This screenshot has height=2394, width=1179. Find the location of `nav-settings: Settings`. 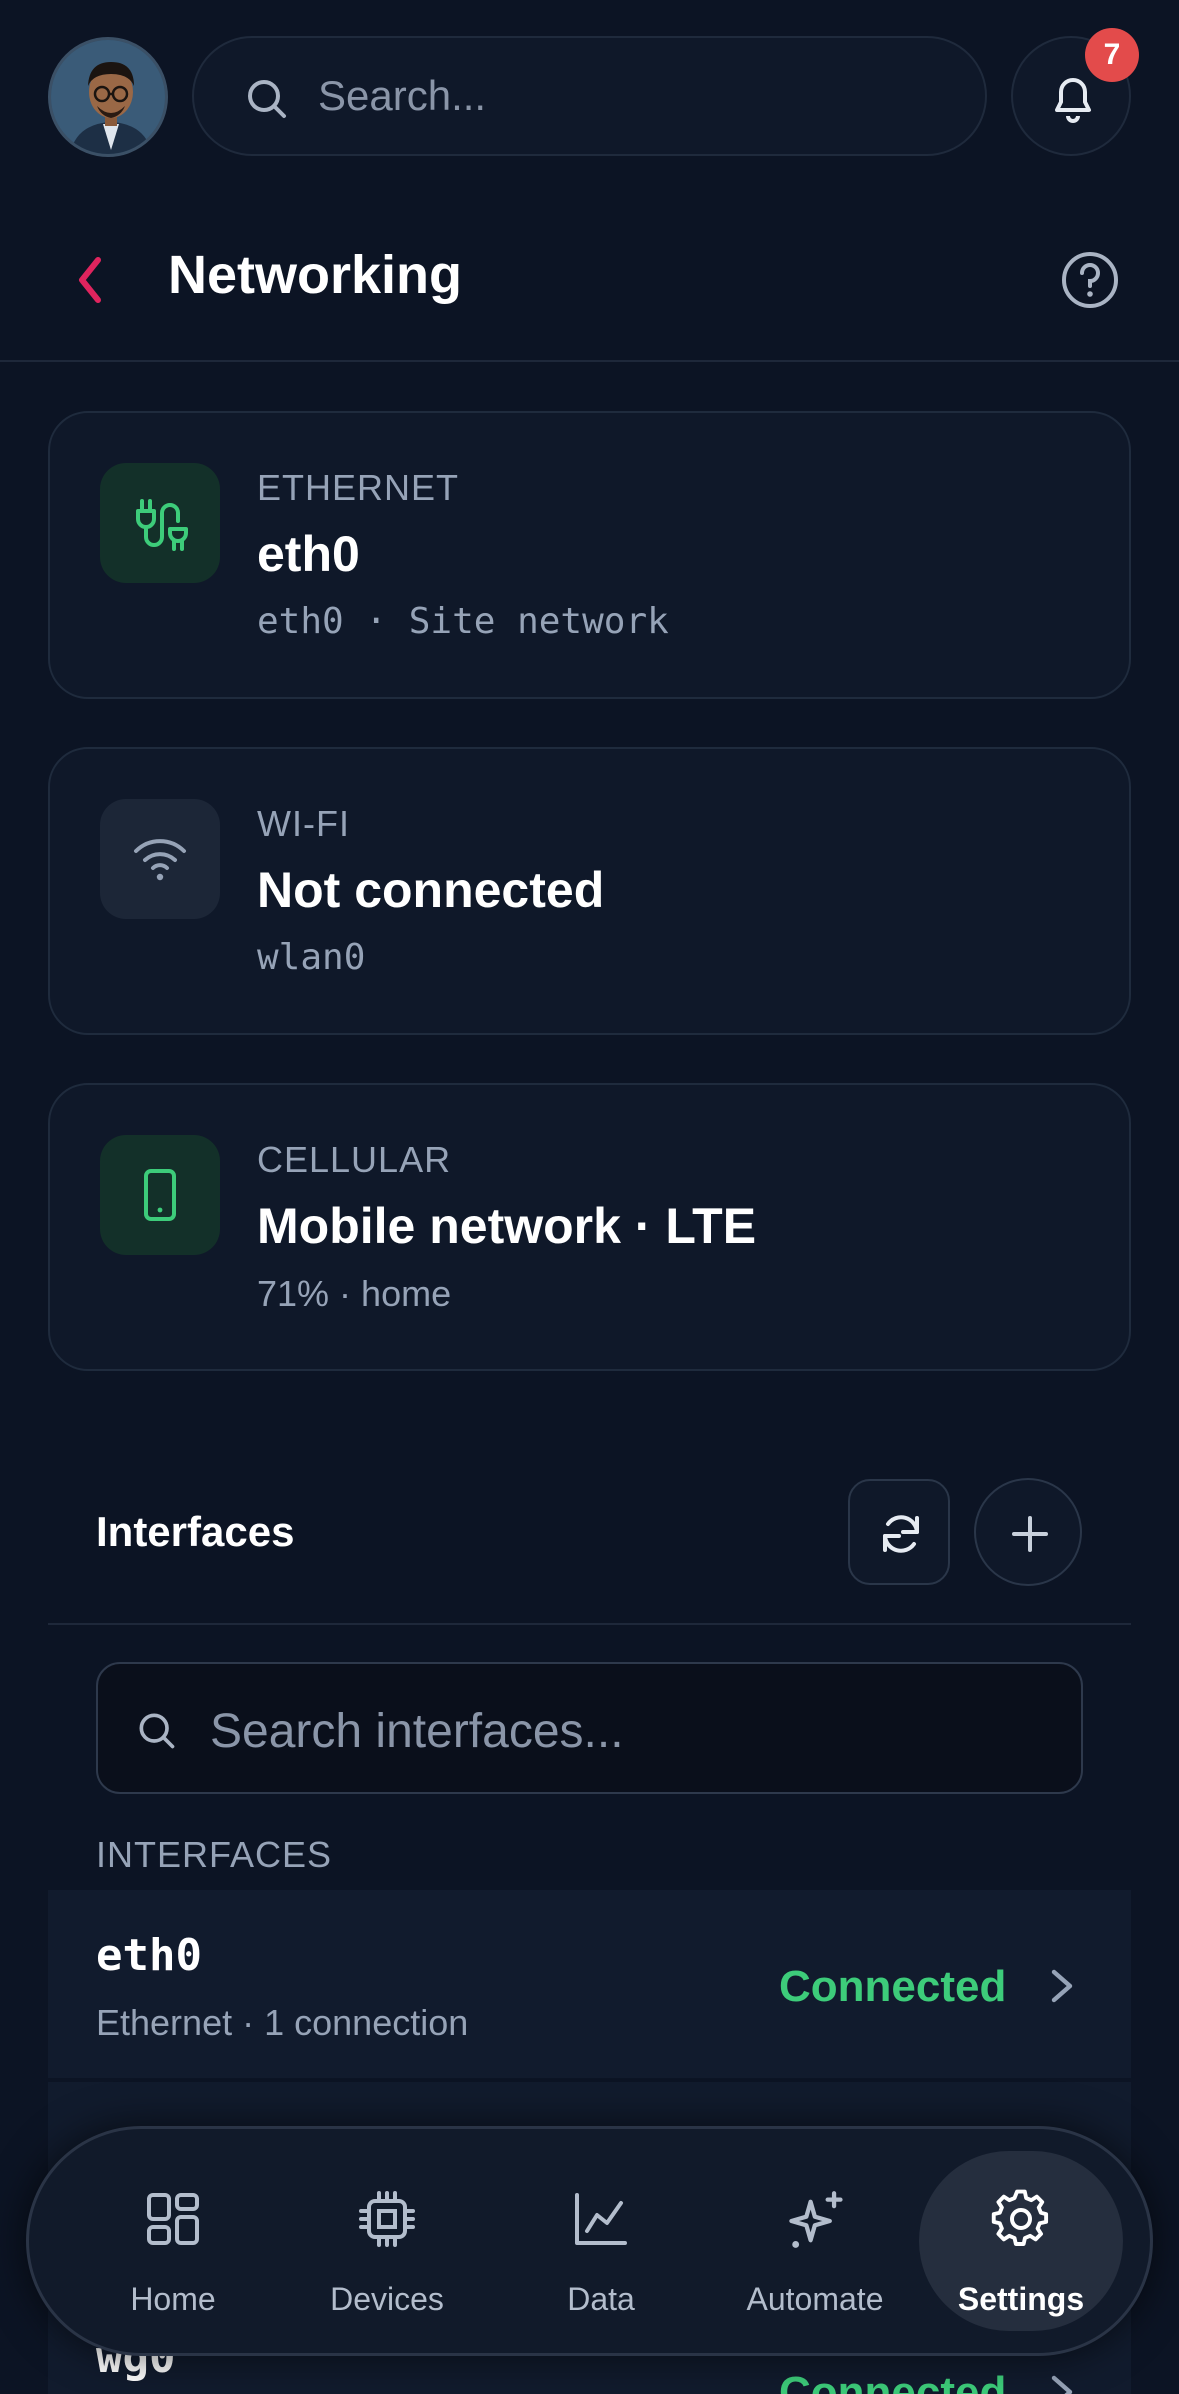

nav-settings: Settings is located at coordinates (1021, 2241).